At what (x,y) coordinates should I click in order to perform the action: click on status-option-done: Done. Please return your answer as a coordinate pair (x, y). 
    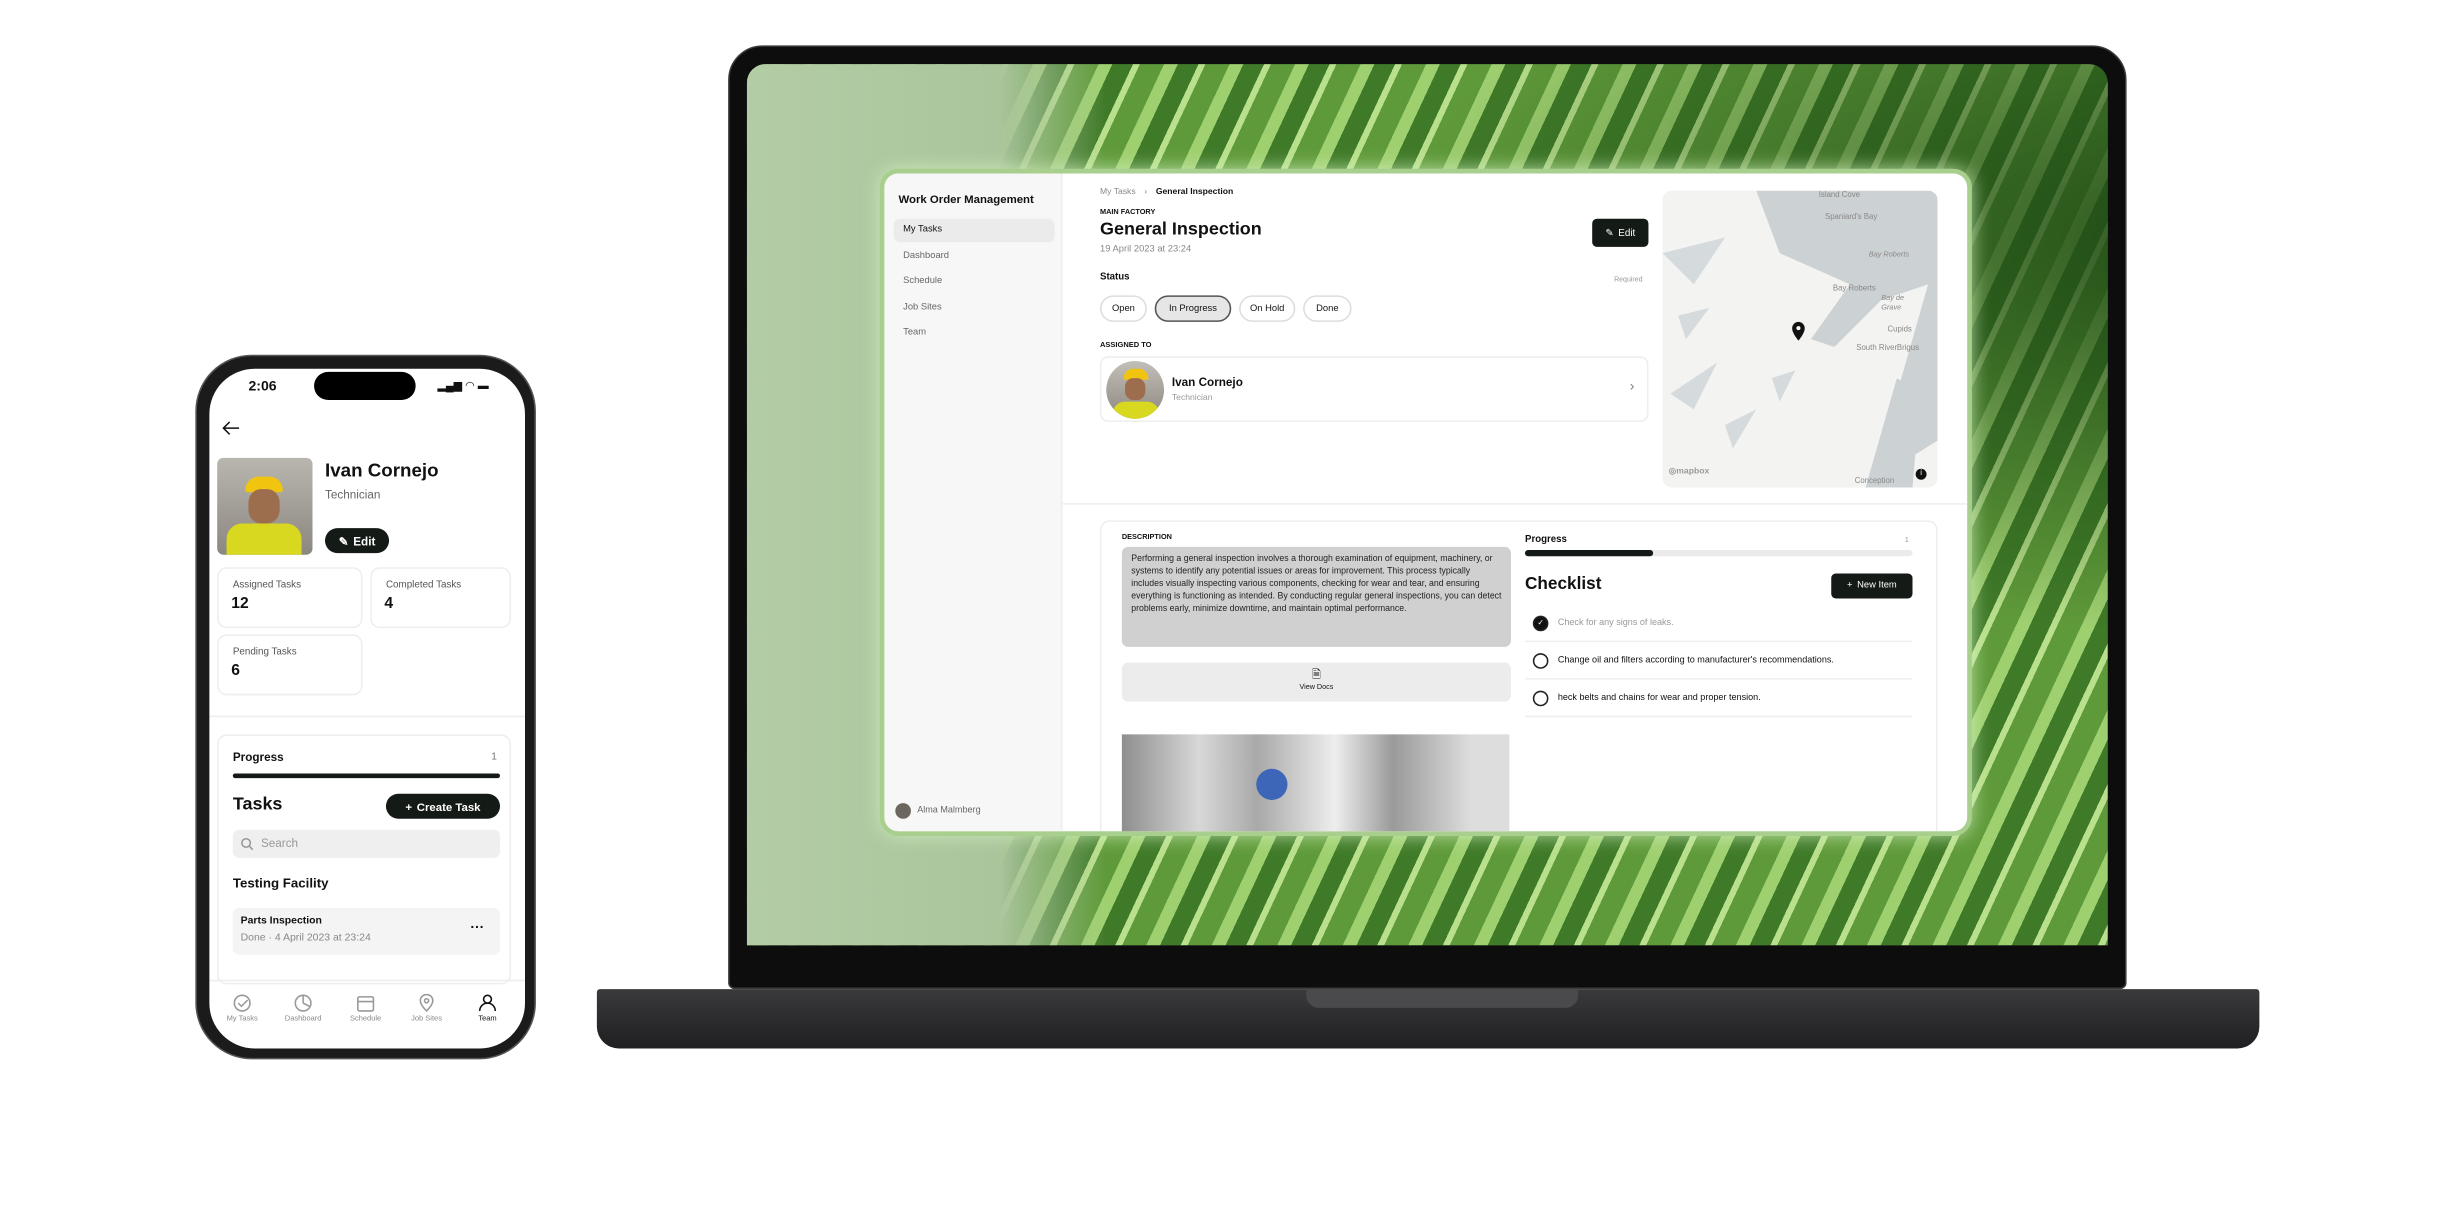
    Looking at the image, I should click on (1327, 308).